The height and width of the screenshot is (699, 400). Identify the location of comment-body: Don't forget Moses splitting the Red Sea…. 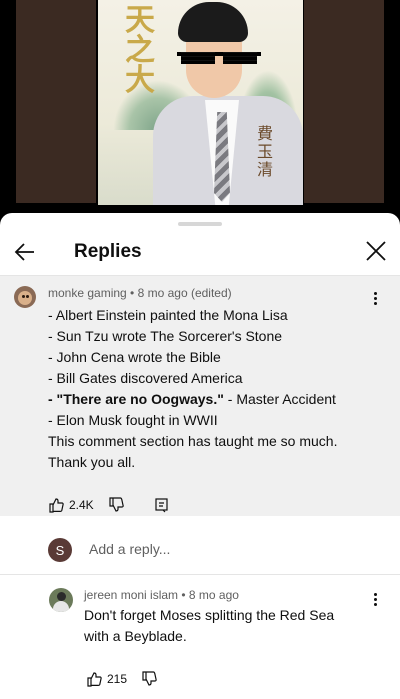
(229, 626).